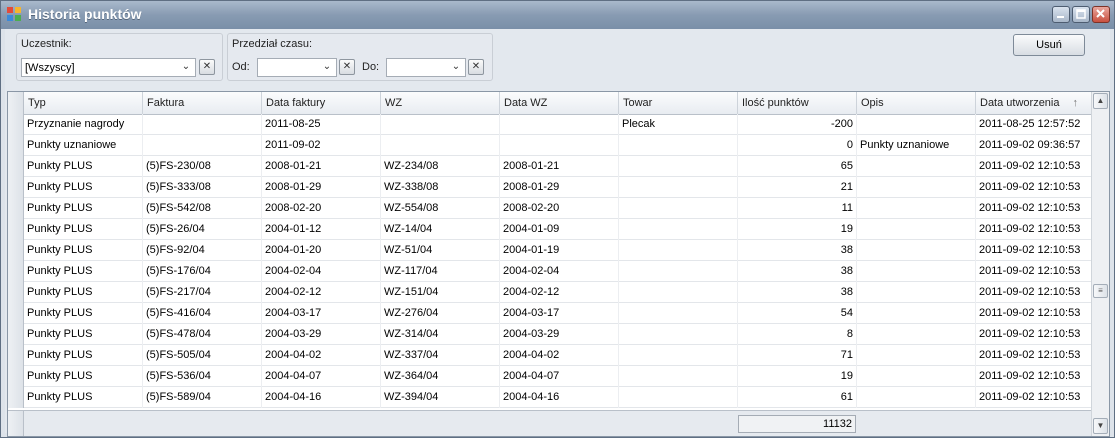 This screenshot has width=1115, height=438. Describe the element at coordinates (440, 334) in the screenshot. I see `cell-wz: WZ-314/04` at that location.